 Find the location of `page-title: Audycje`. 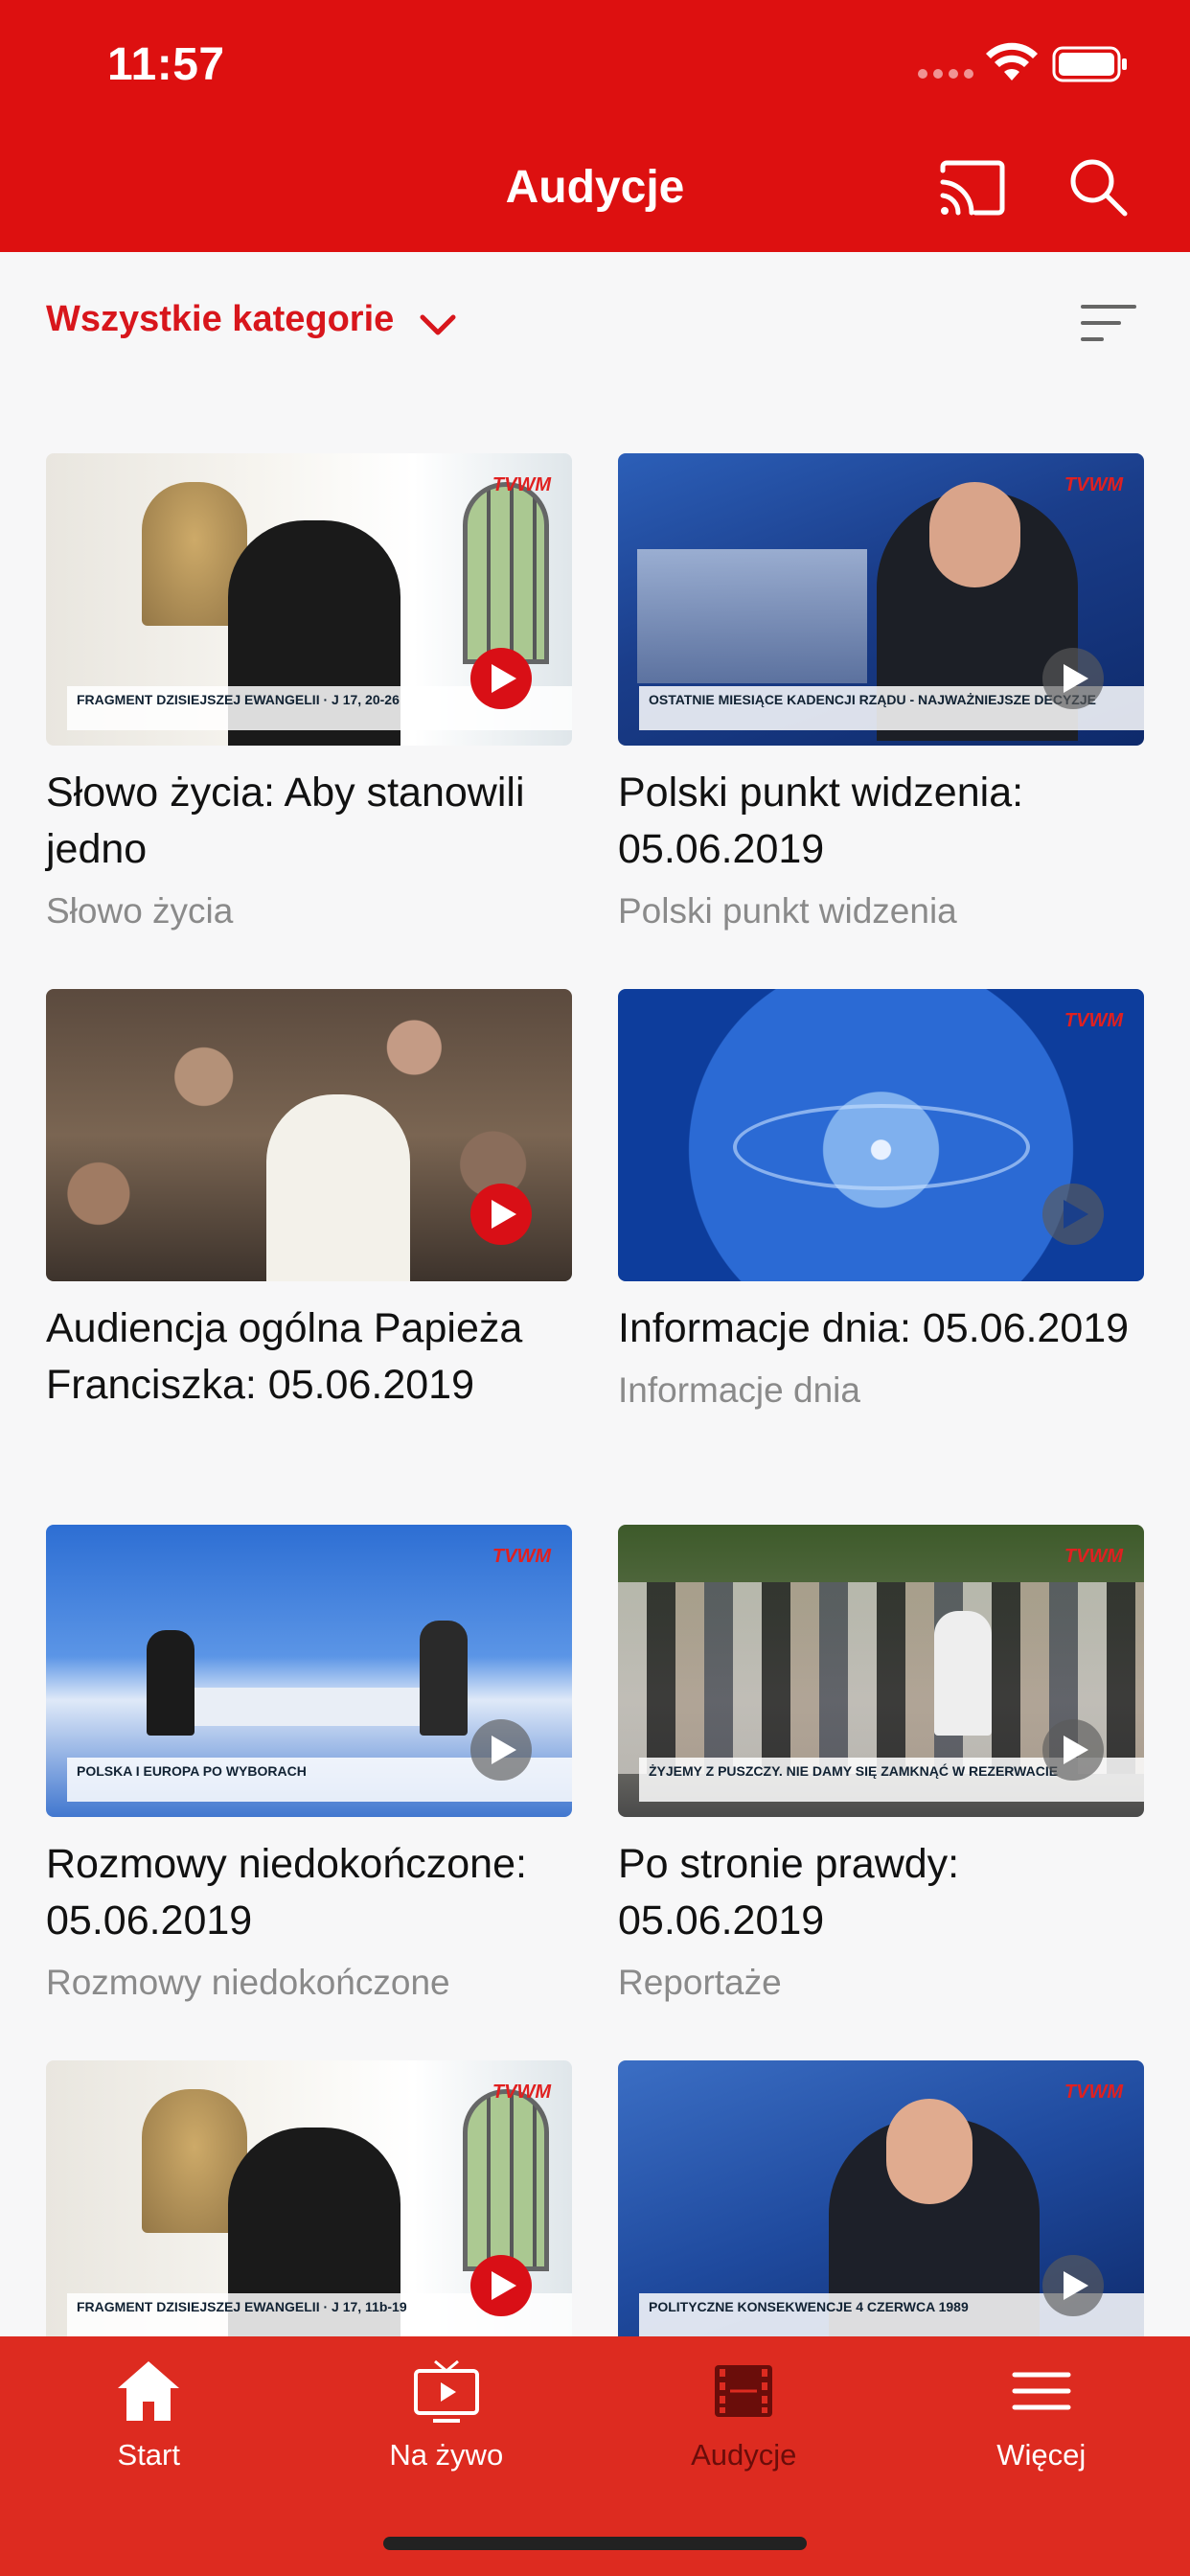

page-title: Audycje is located at coordinates (595, 187).